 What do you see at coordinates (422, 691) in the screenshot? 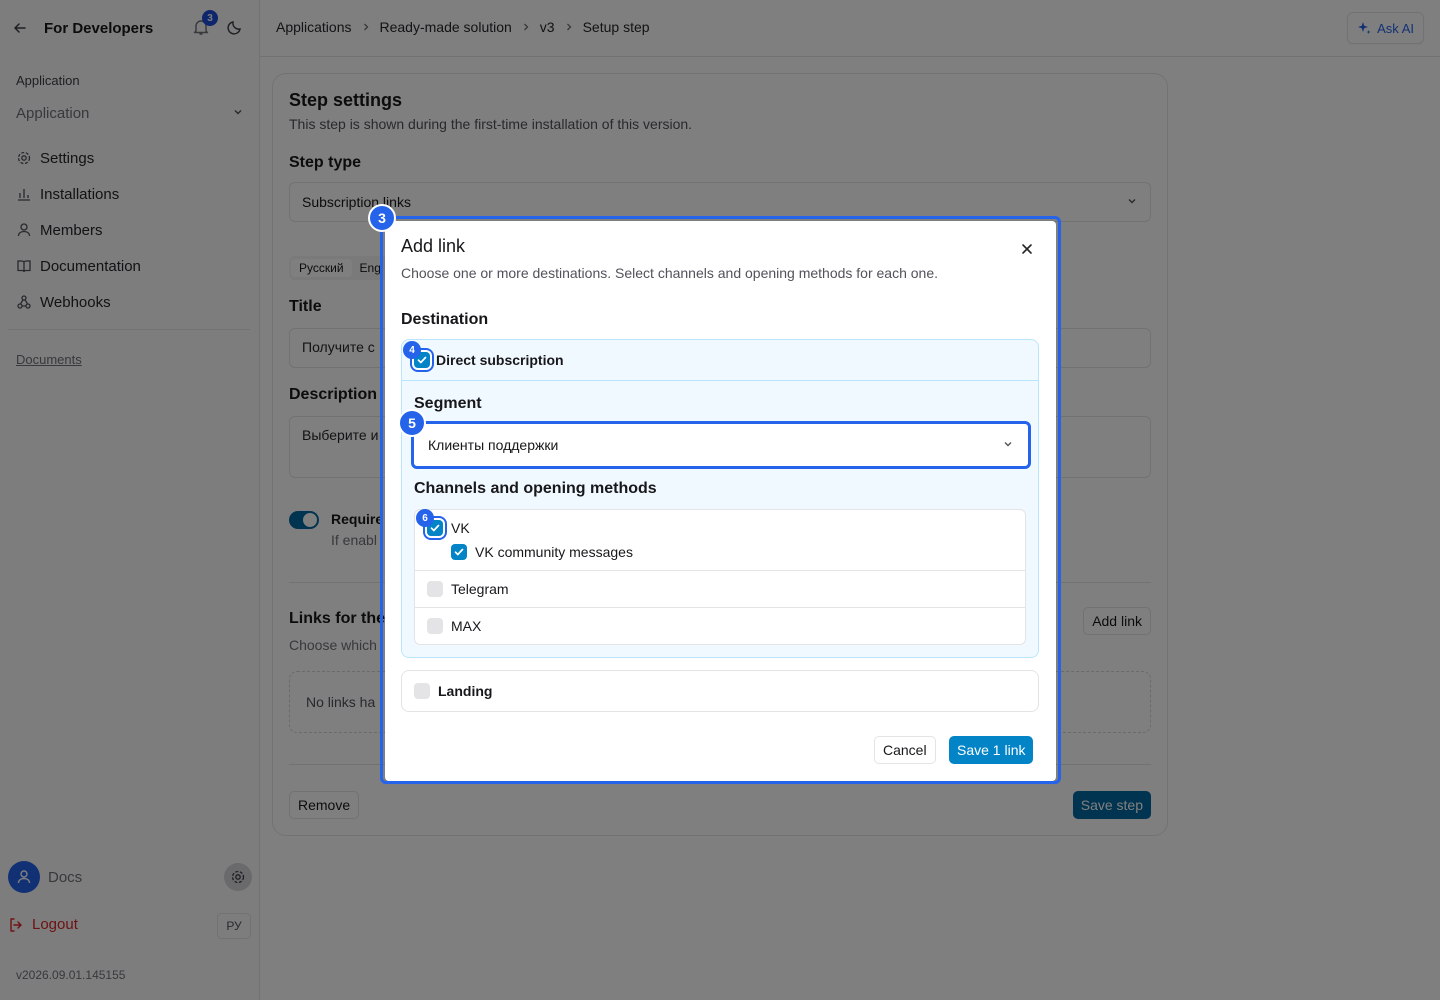
I see `landing-checkbox` at bounding box center [422, 691].